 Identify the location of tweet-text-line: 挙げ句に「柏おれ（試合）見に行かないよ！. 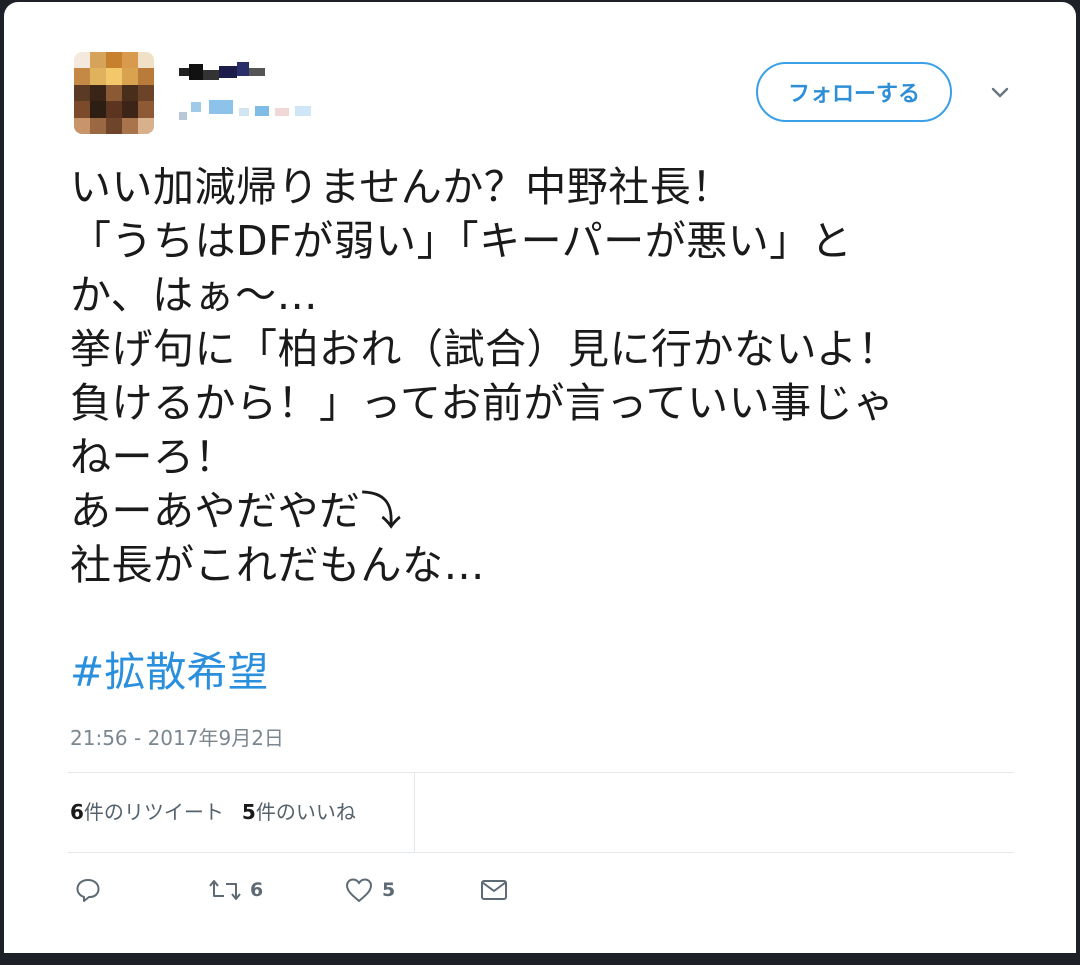
(485, 349).